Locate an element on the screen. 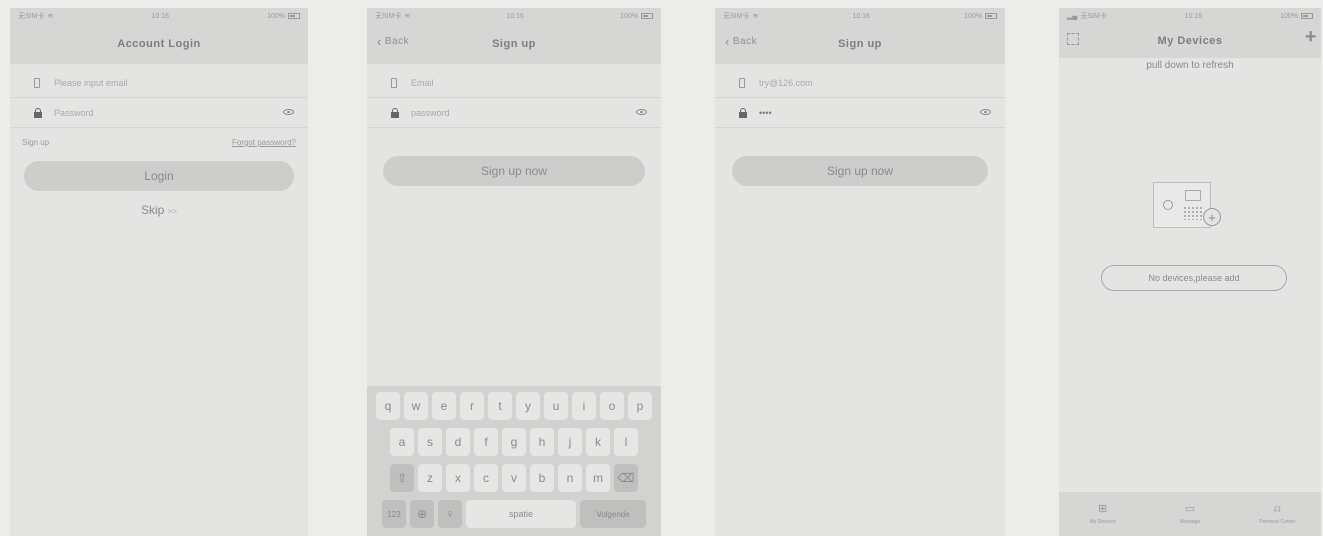 This screenshot has width=1323, height=536. key: r is located at coordinates (472, 406).